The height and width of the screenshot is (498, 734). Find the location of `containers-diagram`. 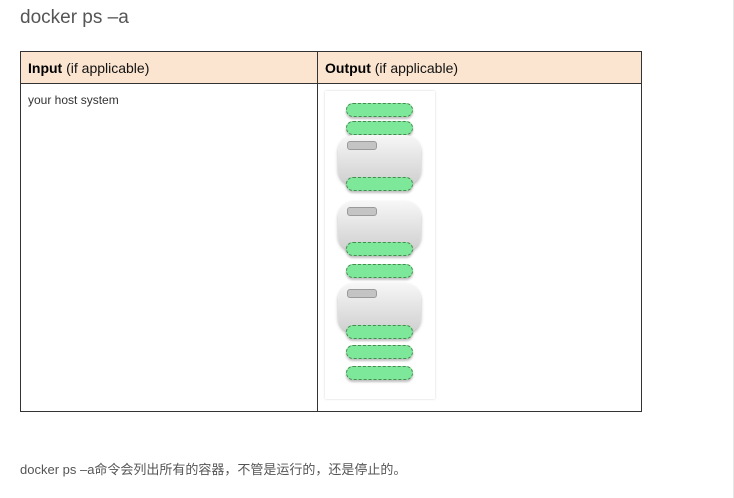

containers-diagram is located at coordinates (380, 245).